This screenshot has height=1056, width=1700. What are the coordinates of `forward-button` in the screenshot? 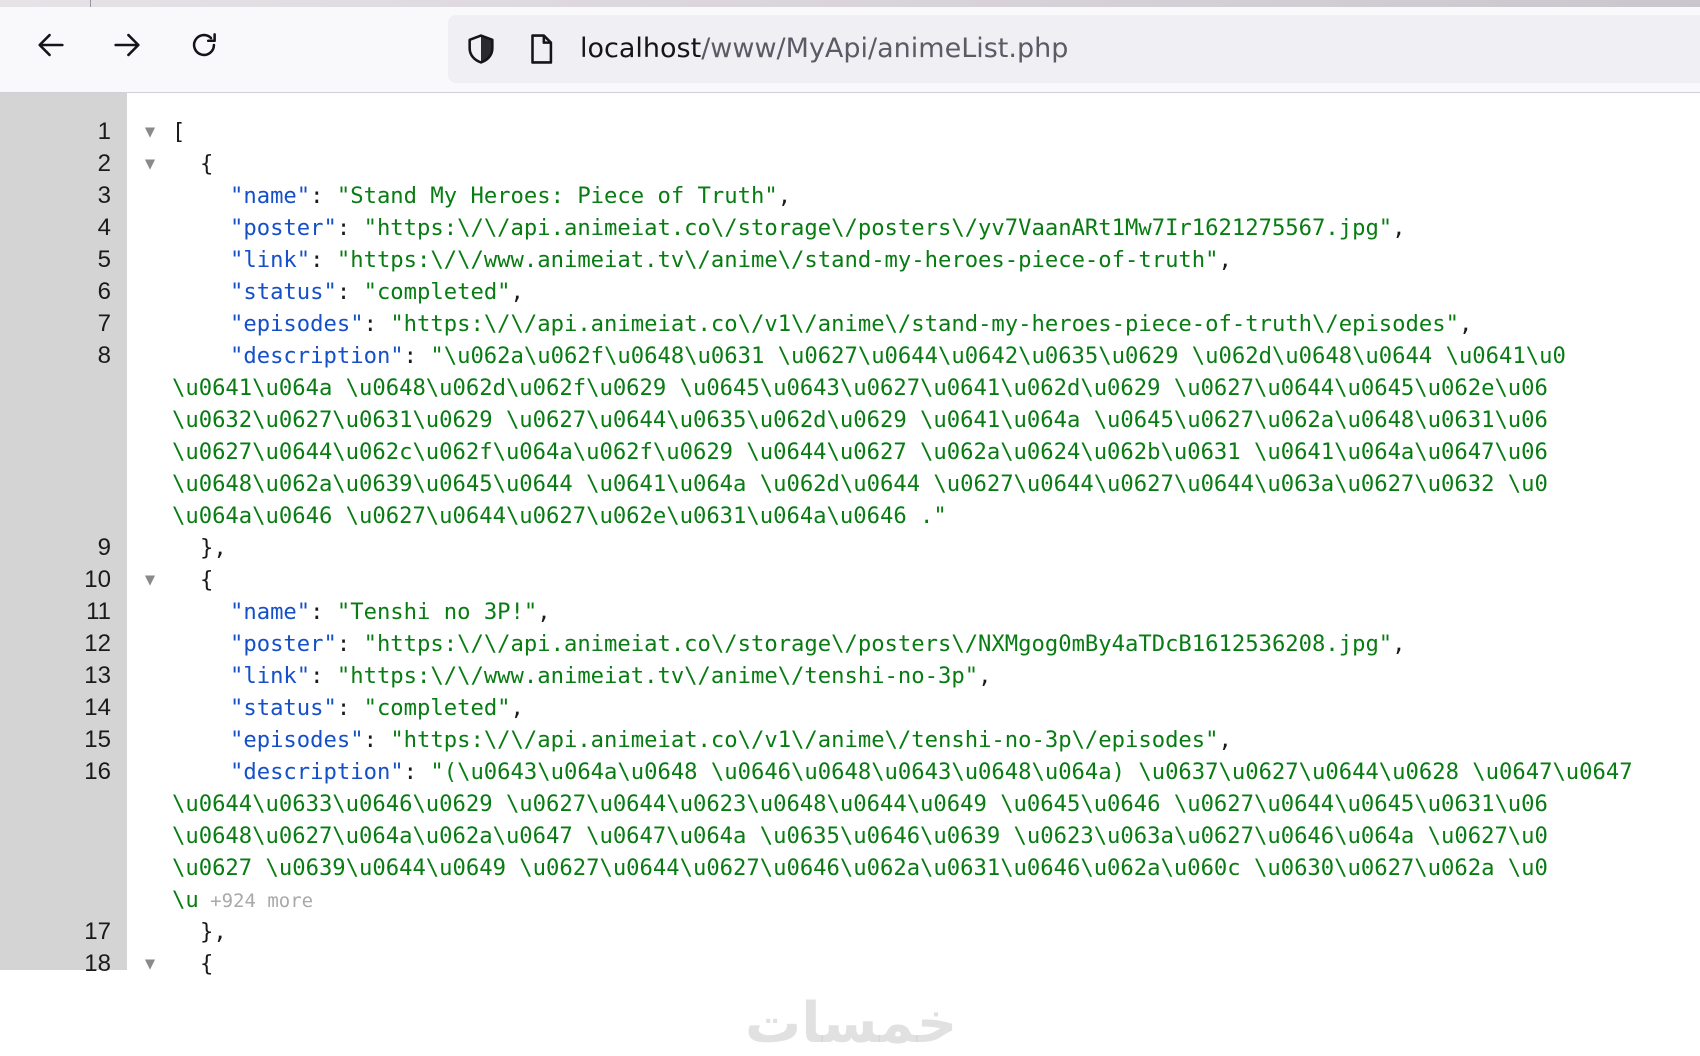 It's located at (127, 45).